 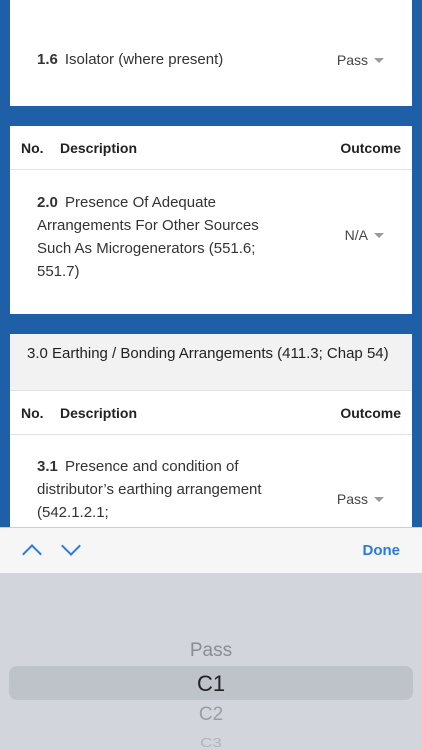 I want to click on outcome-dropdown: N/A, so click(x=364, y=235).